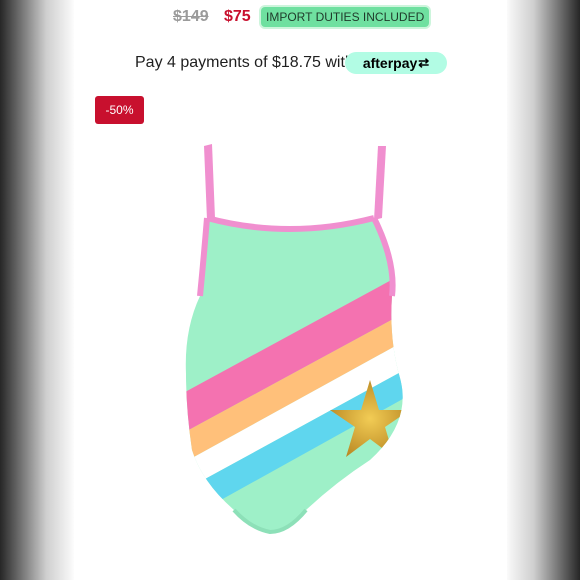 Image resolution: width=580 pixels, height=580 pixels. What do you see at coordinates (237, 16) in the screenshot?
I see `sale-price: $75` at bounding box center [237, 16].